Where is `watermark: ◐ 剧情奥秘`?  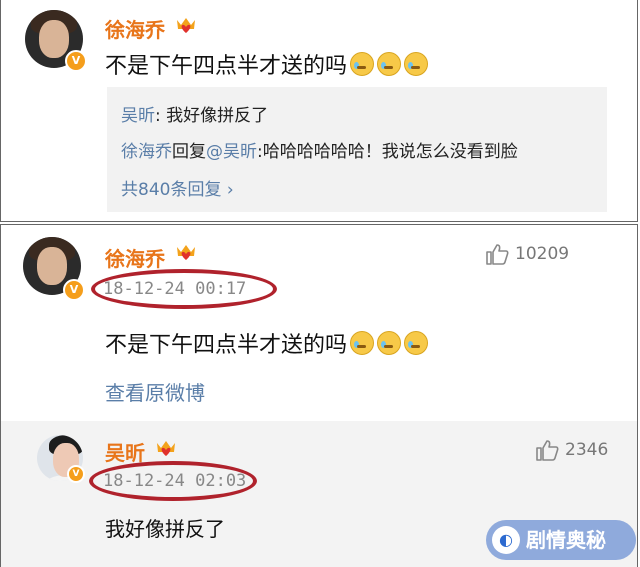
watermark: ◐ 剧情奥秘 is located at coordinates (561, 540).